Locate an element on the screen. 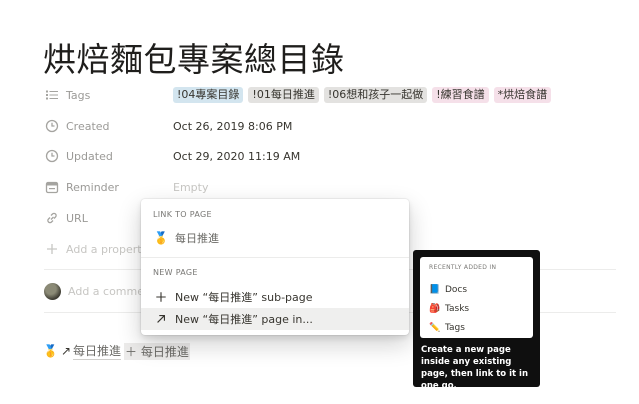  divider is located at coordinates (275, 257).